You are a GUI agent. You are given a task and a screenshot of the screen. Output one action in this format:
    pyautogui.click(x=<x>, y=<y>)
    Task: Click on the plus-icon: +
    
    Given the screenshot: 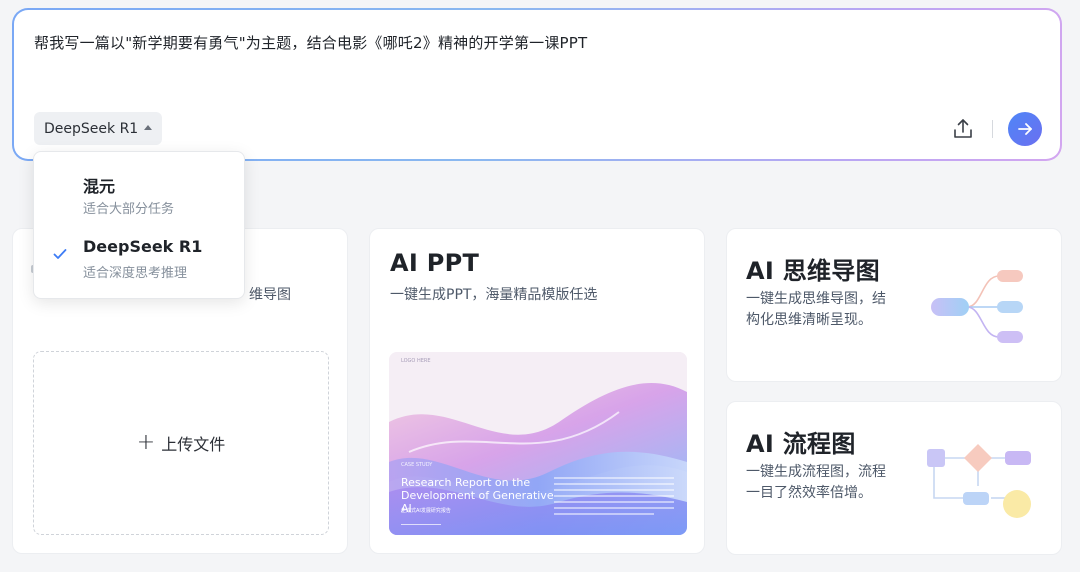 What is the action you would take?
    pyautogui.click(x=146, y=442)
    